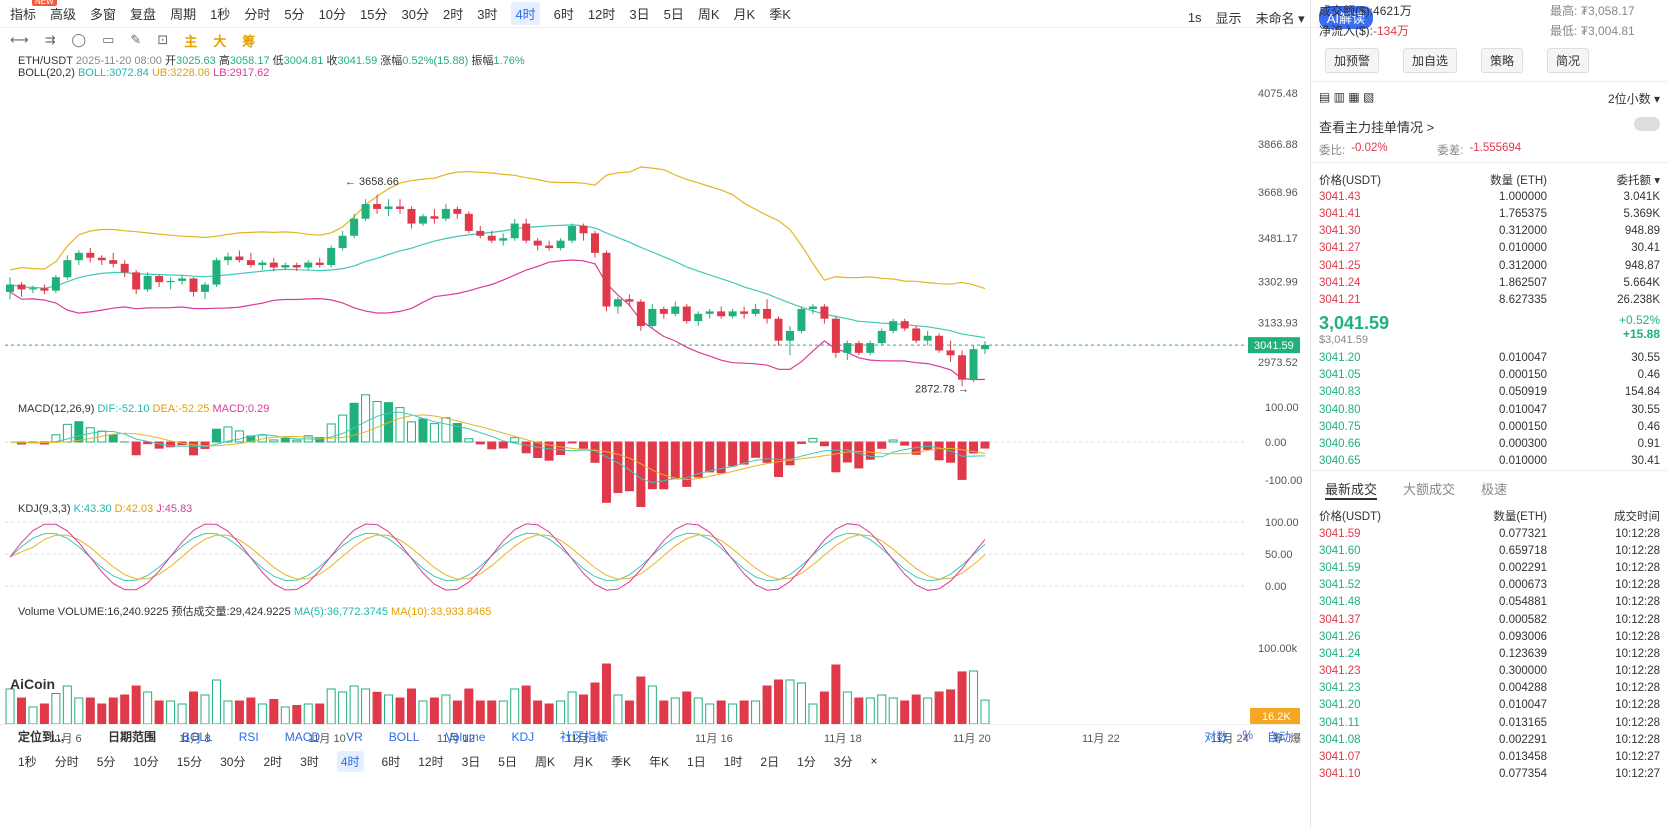  Describe the element at coordinates (1216, 736) in the screenshot. I see `scale-option-0: 对数` at that location.